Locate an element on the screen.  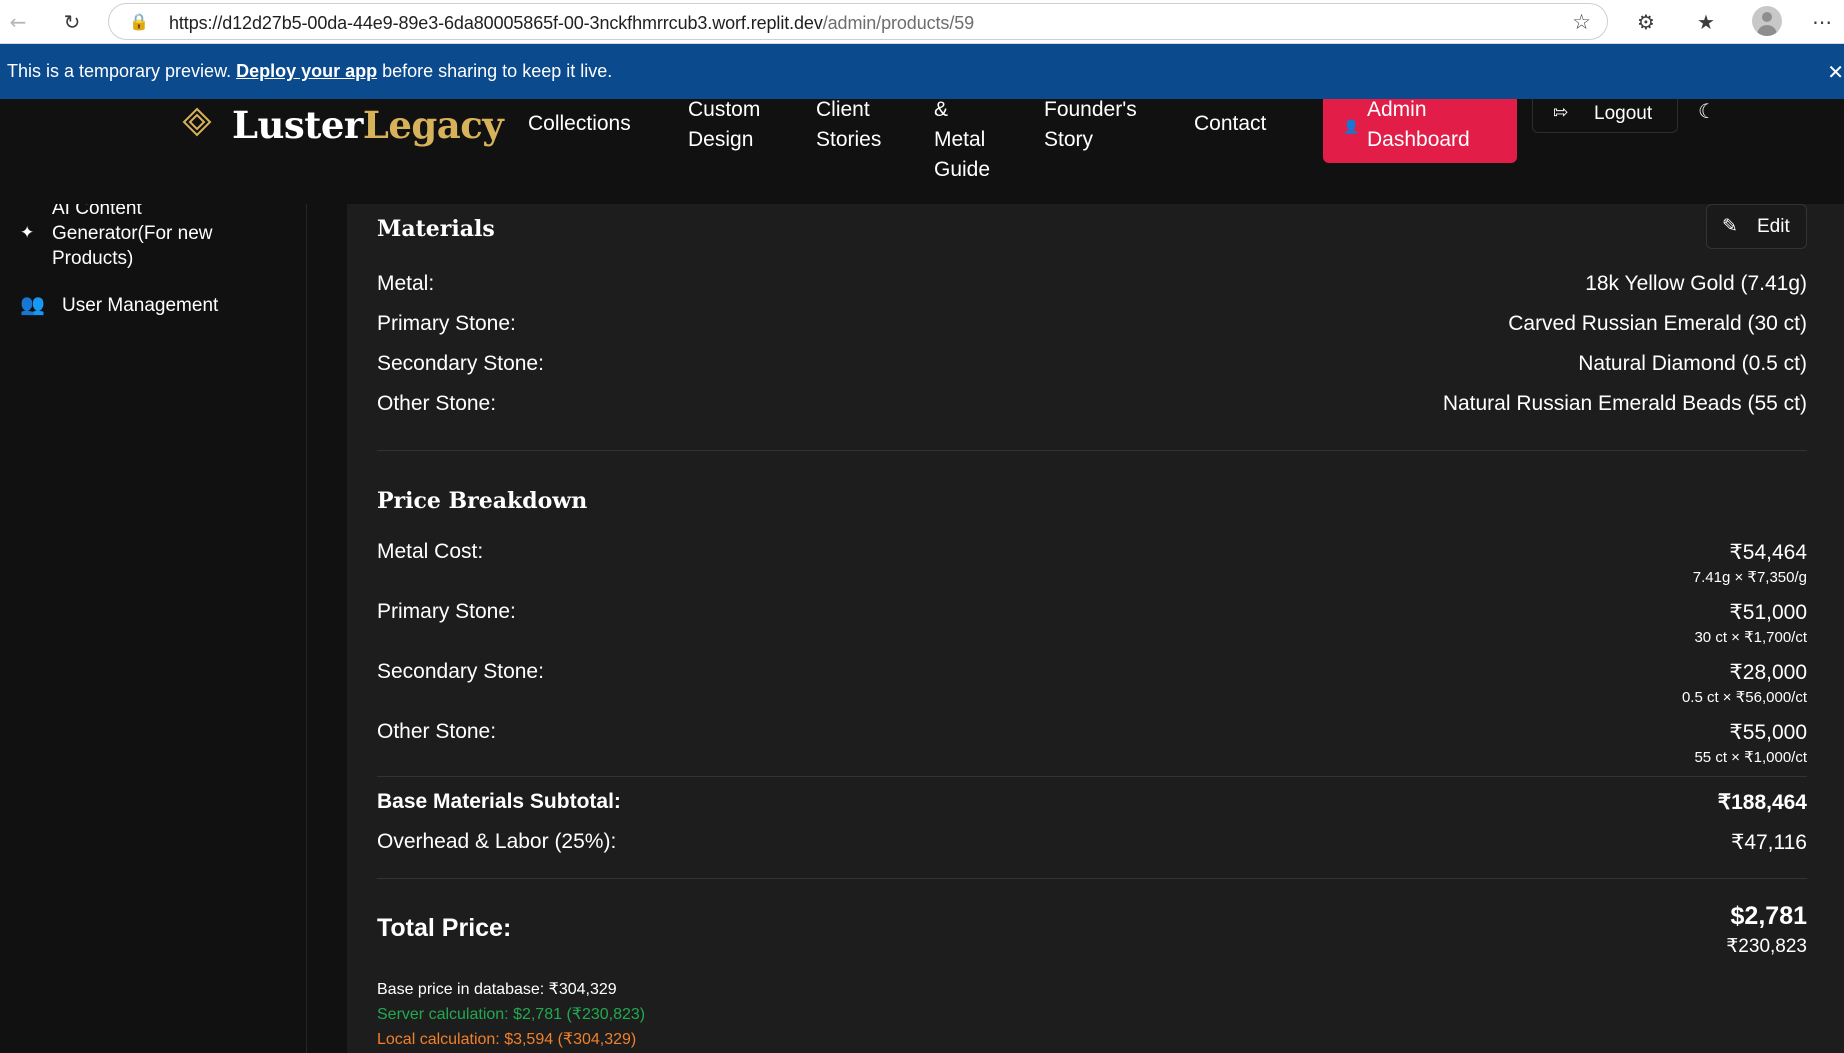
nav-founders-line1: Founder's is located at coordinates (1090, 110).